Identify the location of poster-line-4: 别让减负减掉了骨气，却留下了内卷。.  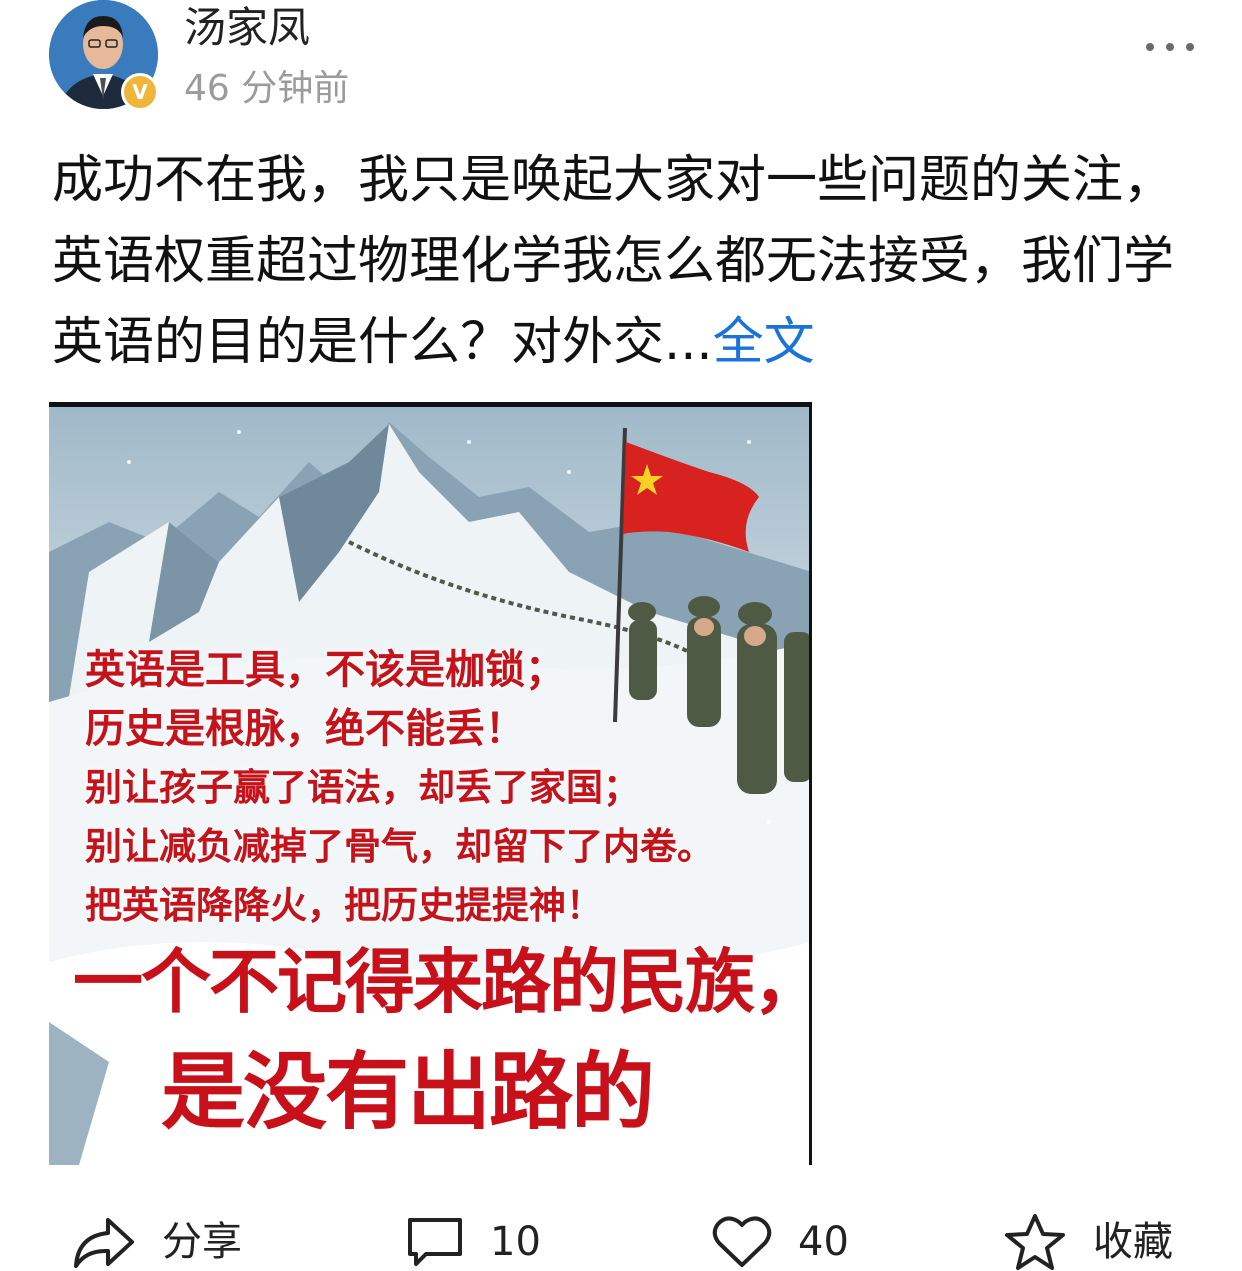
(399, 846).